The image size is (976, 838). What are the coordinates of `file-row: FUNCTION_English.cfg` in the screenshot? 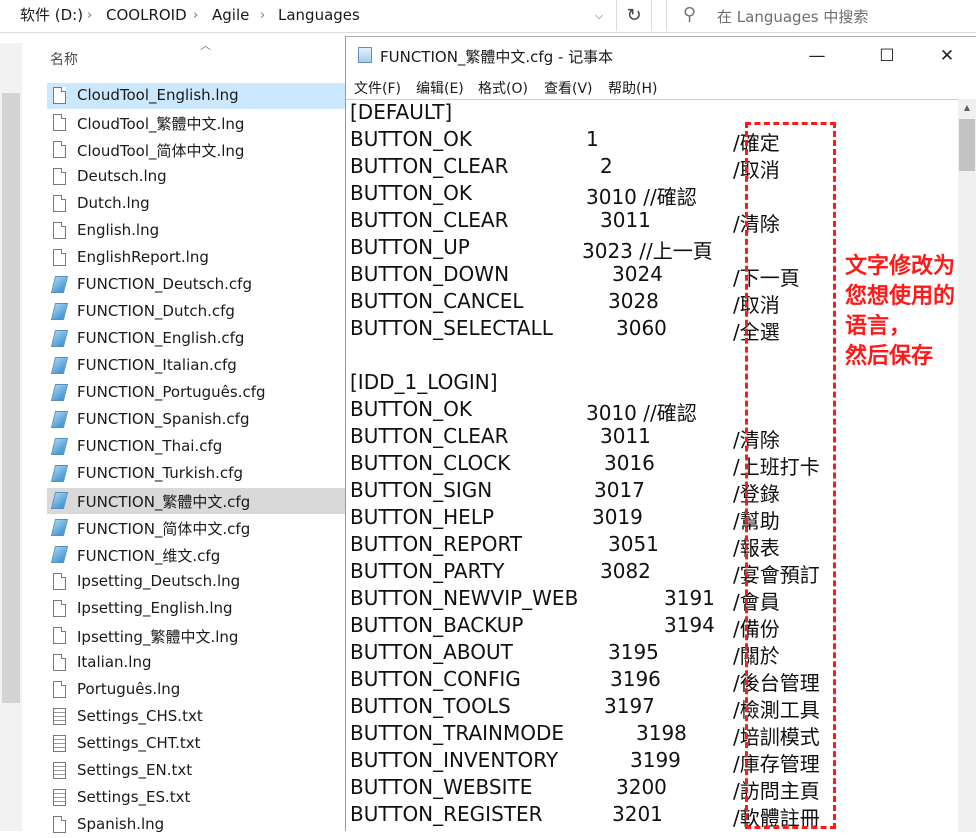 It's located at (196, 339).